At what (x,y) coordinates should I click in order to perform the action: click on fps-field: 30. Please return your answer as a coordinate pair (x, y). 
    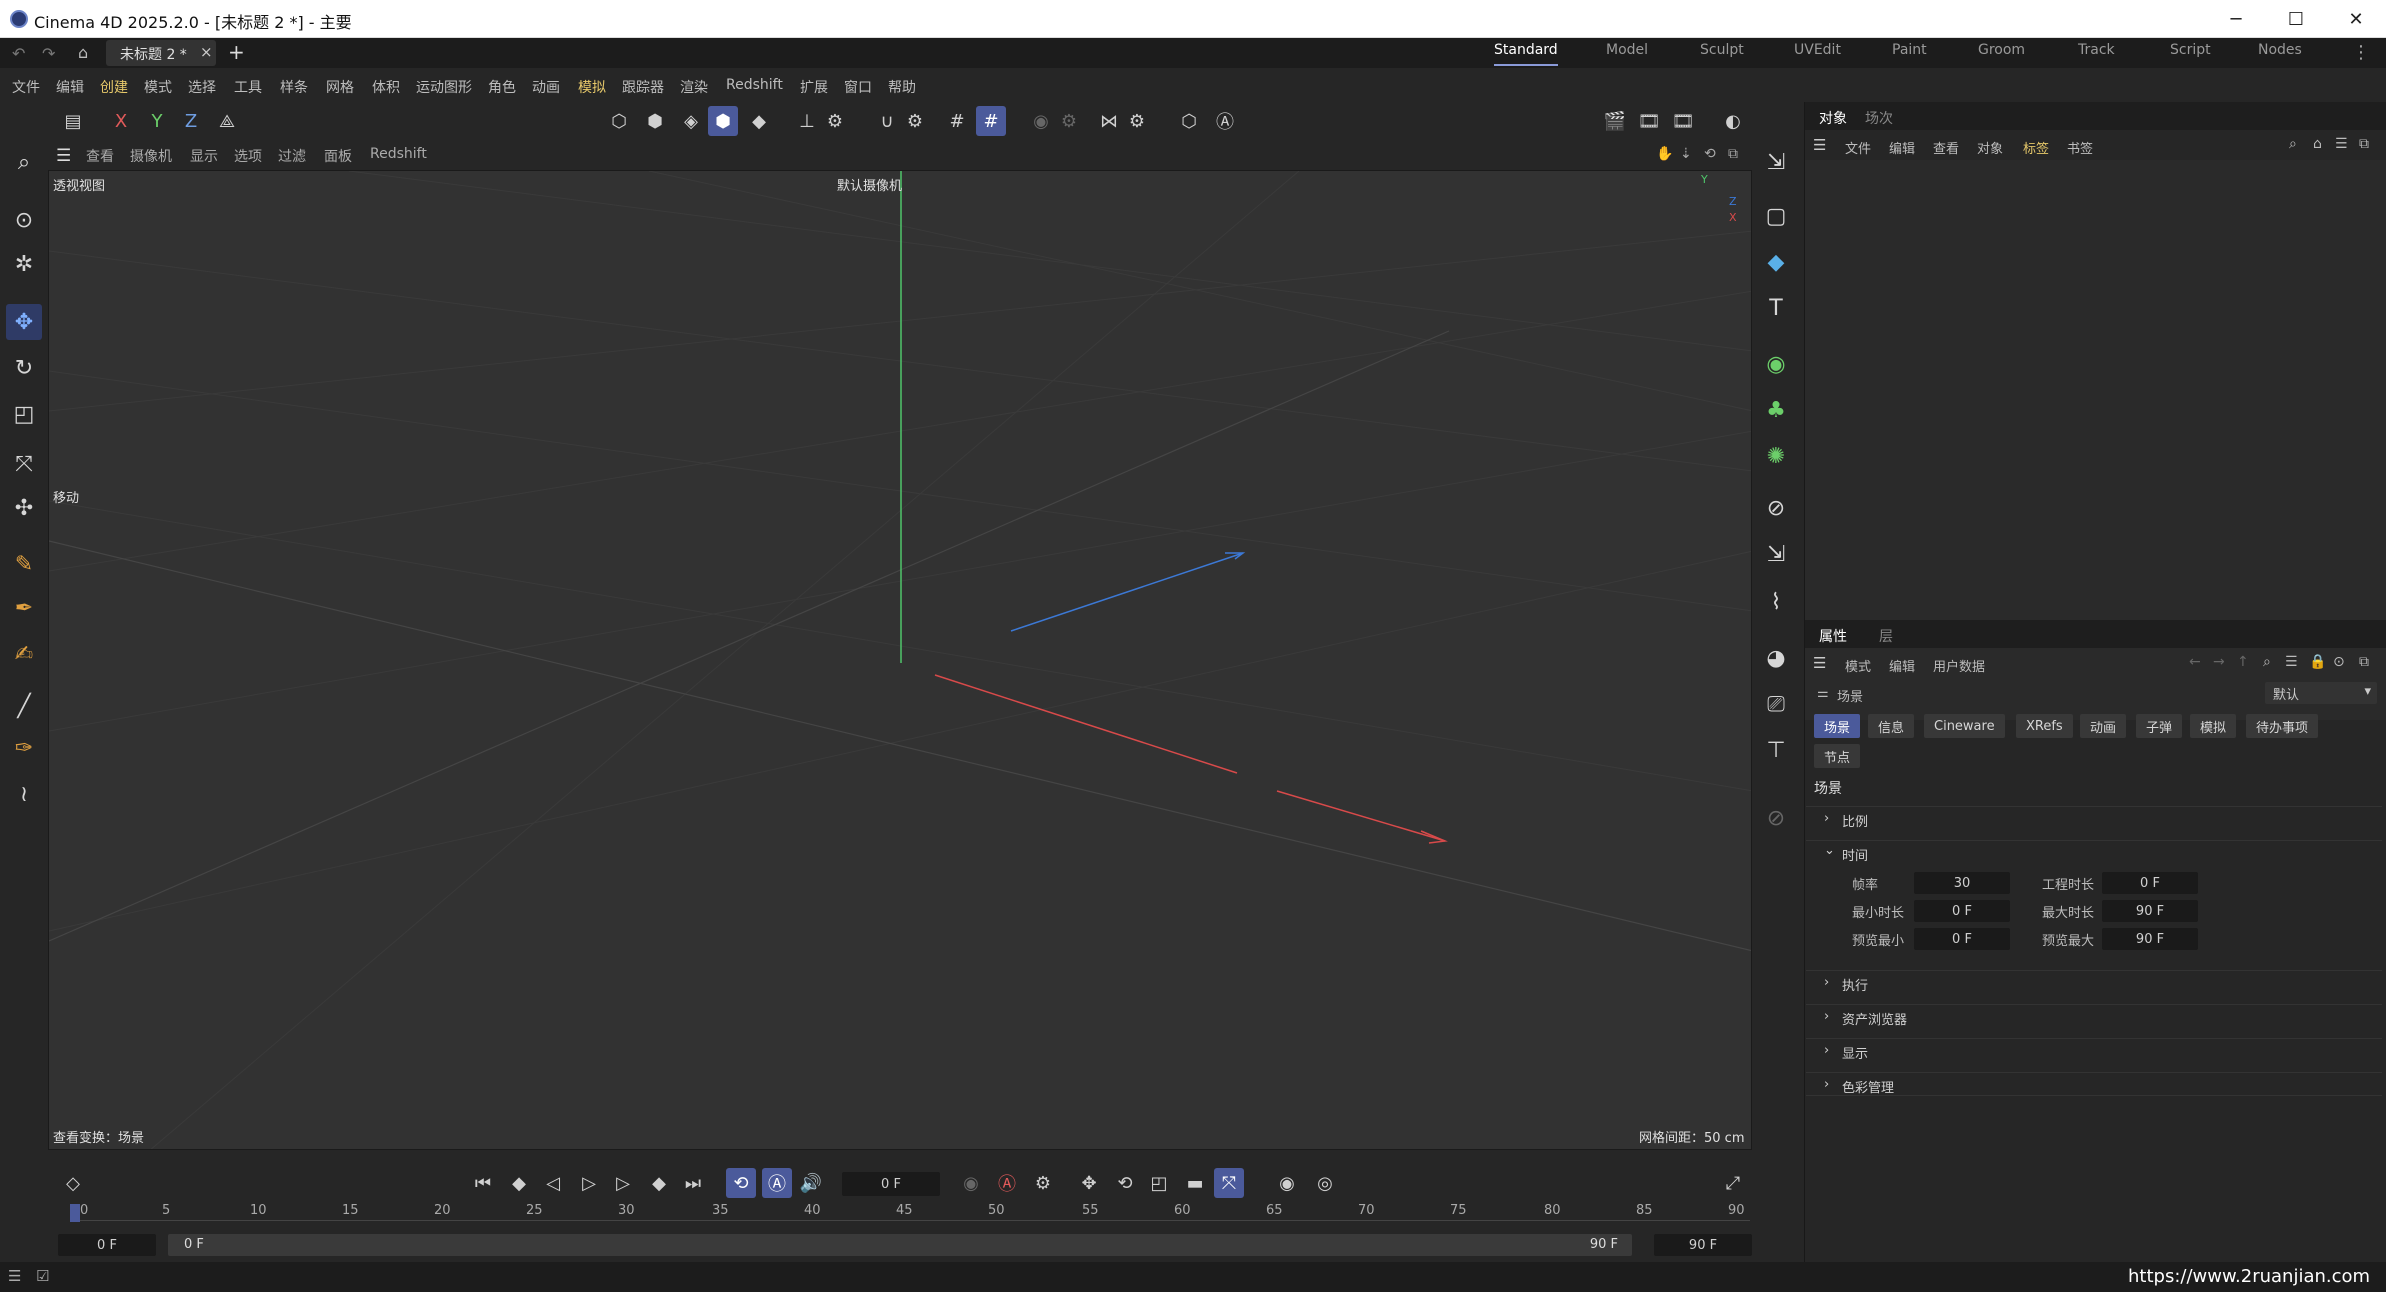
    Looking at the image, I should click on (1962, 883).